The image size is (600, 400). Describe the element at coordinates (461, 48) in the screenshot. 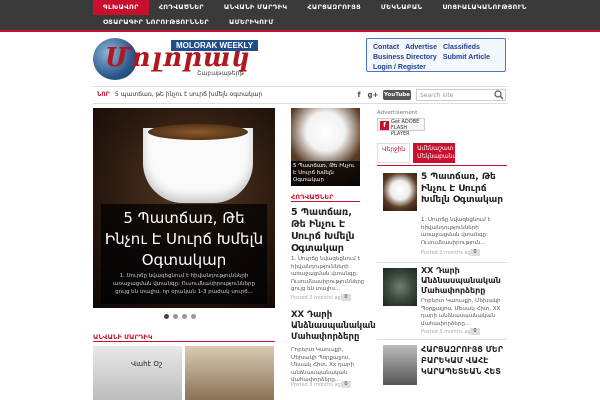

I see `classifieds-link: Classifieds` at that location.